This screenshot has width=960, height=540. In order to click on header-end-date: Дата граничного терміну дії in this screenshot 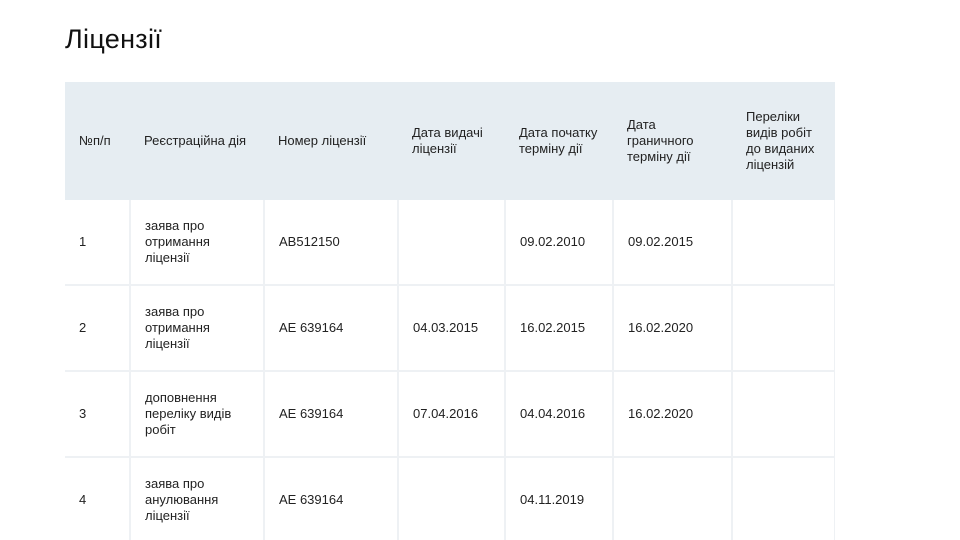, I will do `click(672, 141)`.